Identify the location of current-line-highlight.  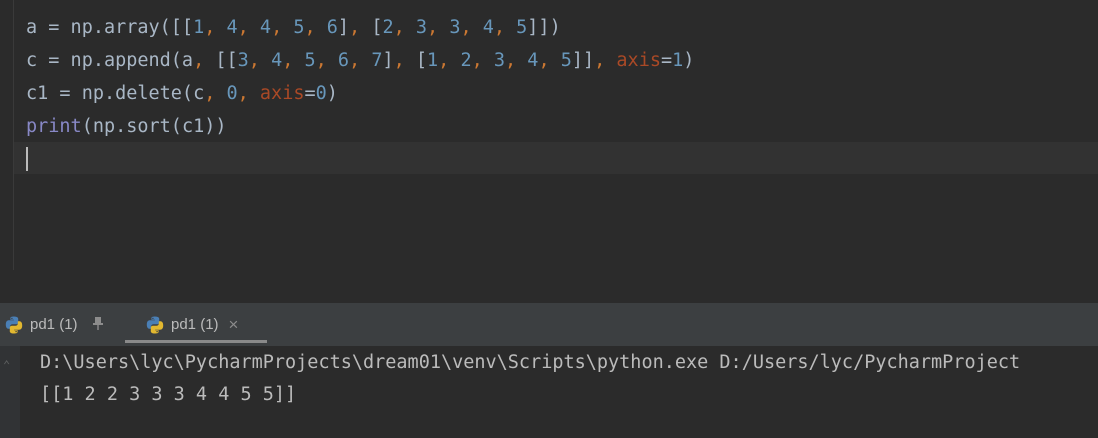
(556, 158).